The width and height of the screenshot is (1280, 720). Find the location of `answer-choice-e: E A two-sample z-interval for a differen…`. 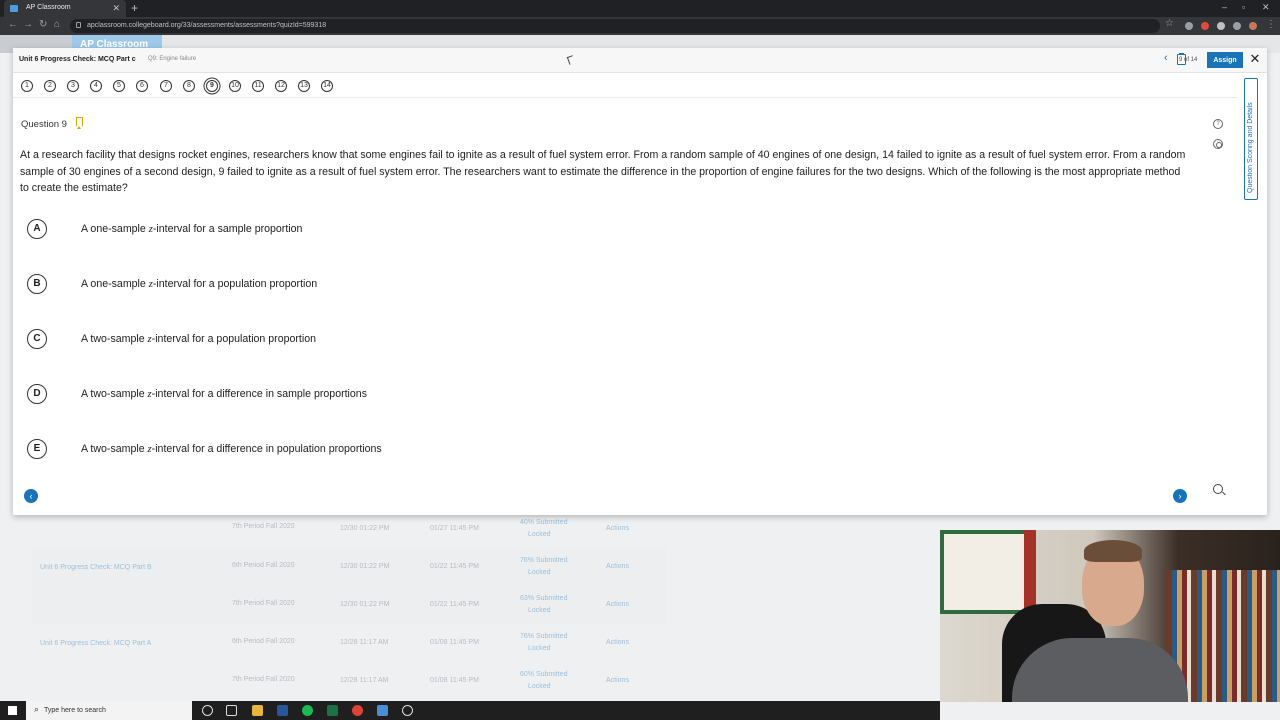

answer-choice-e: E A two-sample z-interval for a differen… is located at coordinates (327, 449).